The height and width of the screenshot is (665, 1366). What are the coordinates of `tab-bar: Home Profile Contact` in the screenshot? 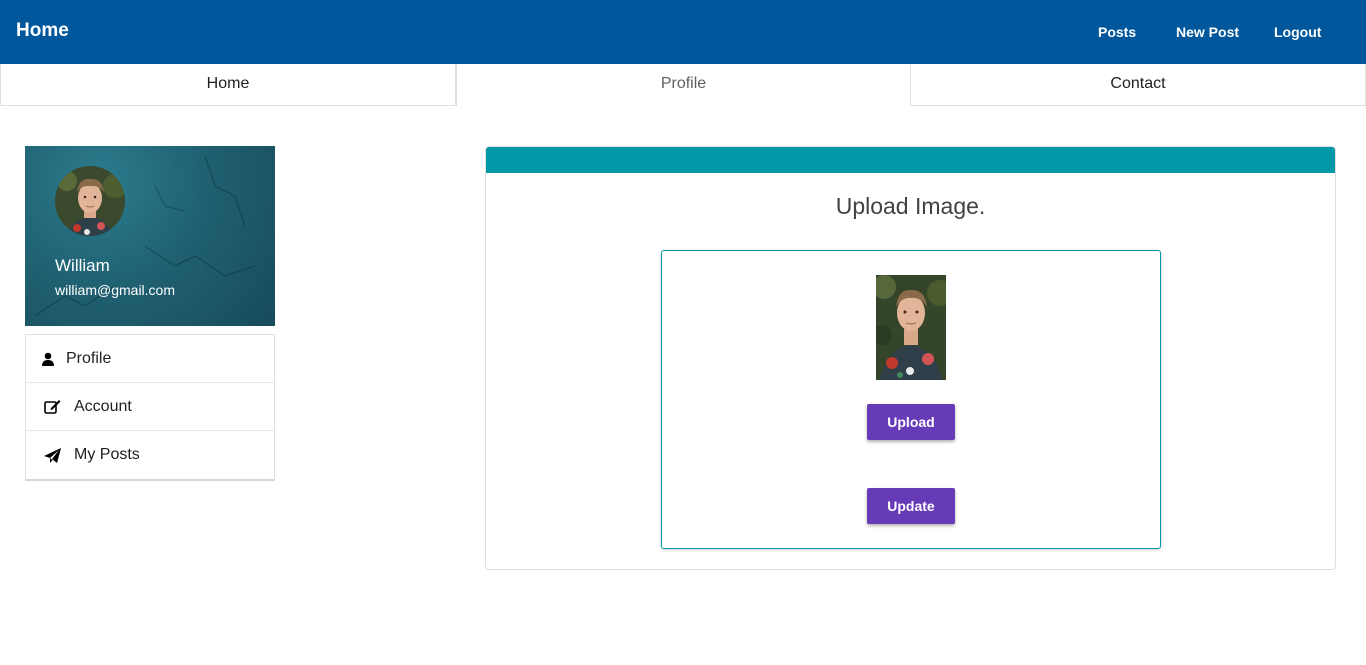 It's located at (683, 85).